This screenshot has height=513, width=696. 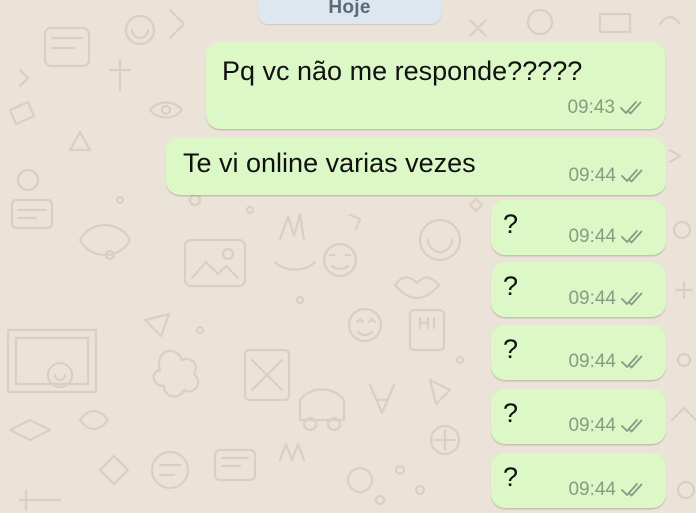 I want to click on message-text: Te vi online varias vezes, so click(x=329, y=163).